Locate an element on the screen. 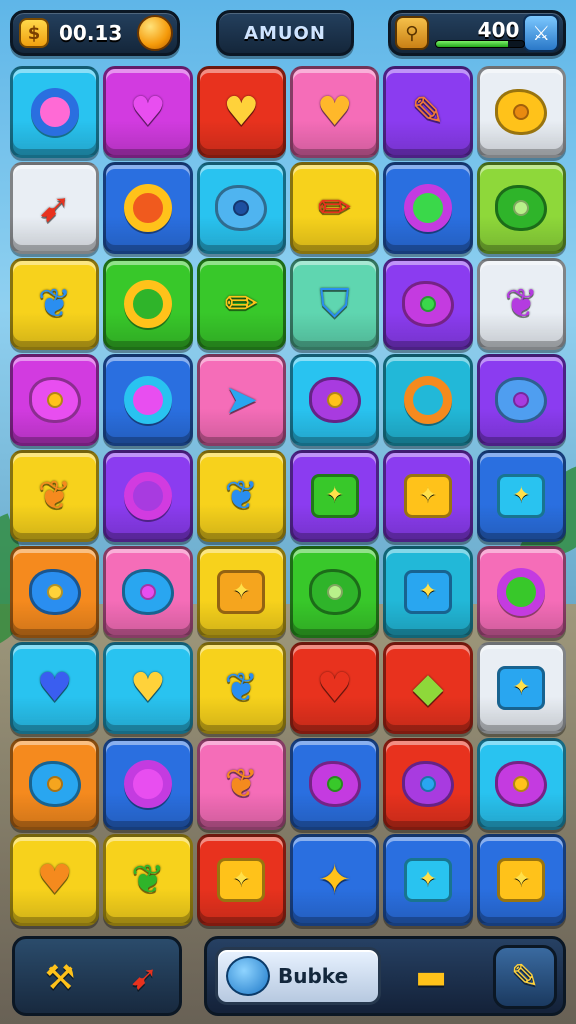 The width and height of the screenshot is (576, 1024). add-coins-button is located at coordinates (155, 33).